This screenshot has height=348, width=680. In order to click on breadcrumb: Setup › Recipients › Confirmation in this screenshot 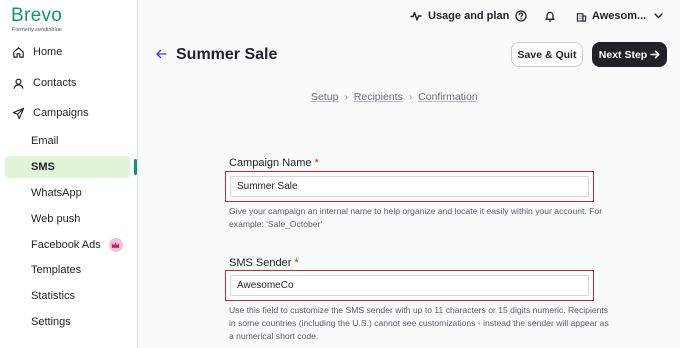, I will do `click(394, 97)`.